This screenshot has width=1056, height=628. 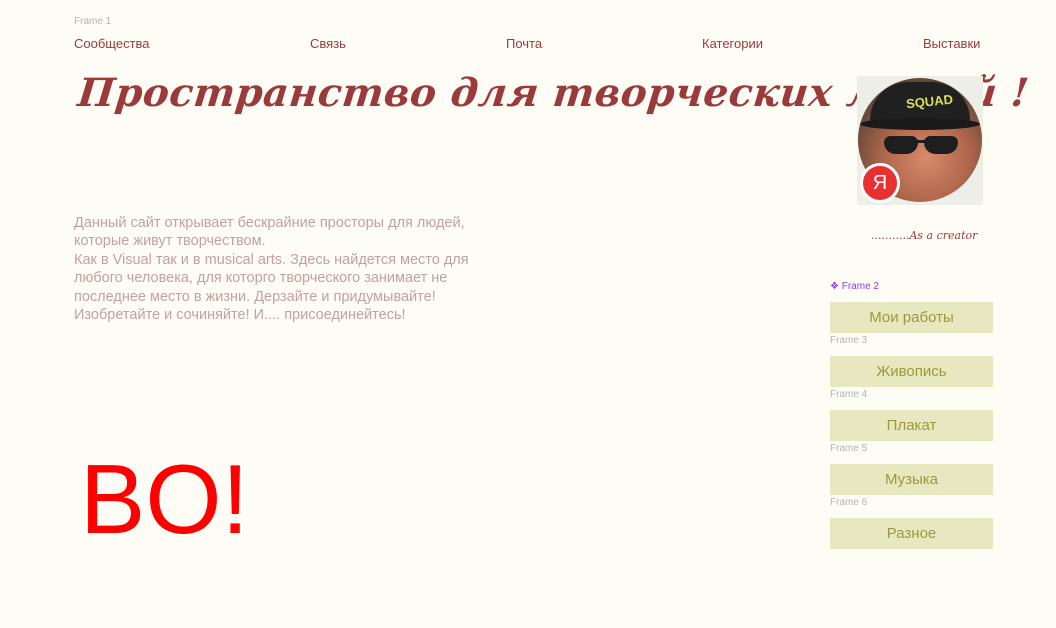 What do you see at coordinates (849, 340) in the screenshot?
I see `frame-3-label: Frame 3` at bounding box center [849, 340].